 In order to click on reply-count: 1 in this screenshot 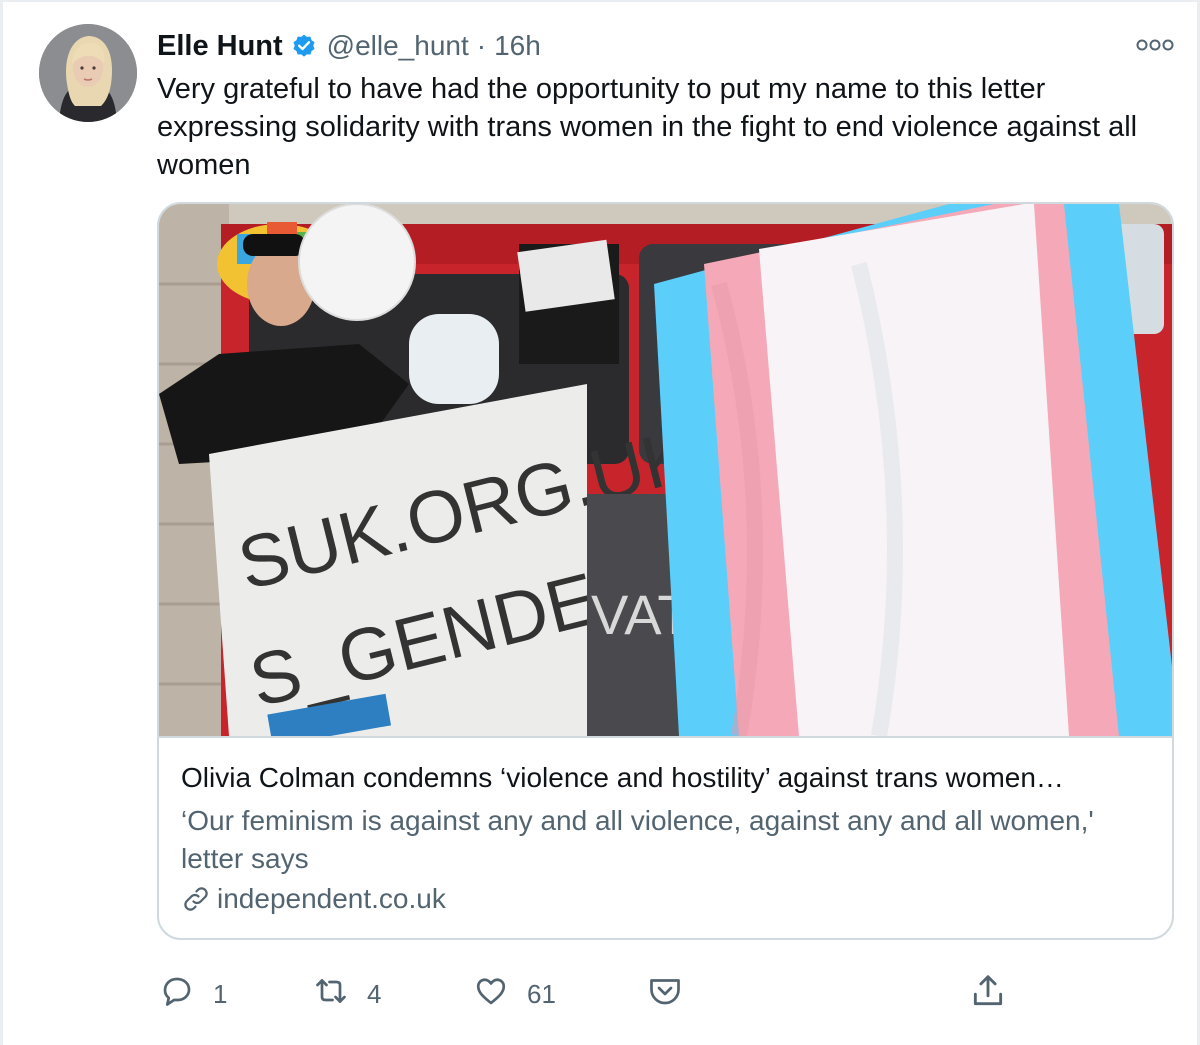, I will do `click(220, 993)`.